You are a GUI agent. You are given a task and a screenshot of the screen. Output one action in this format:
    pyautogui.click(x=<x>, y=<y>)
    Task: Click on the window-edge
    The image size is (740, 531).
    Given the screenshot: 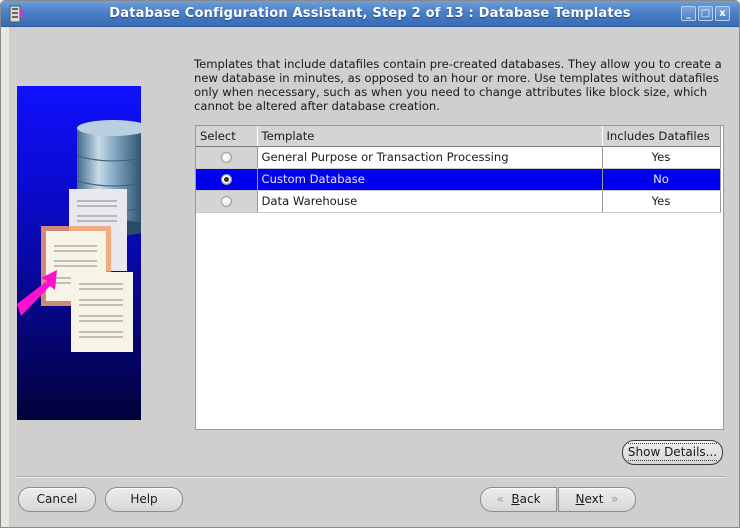 What is the action you would take?
    pyautogui.click(x=5, y=277)
    